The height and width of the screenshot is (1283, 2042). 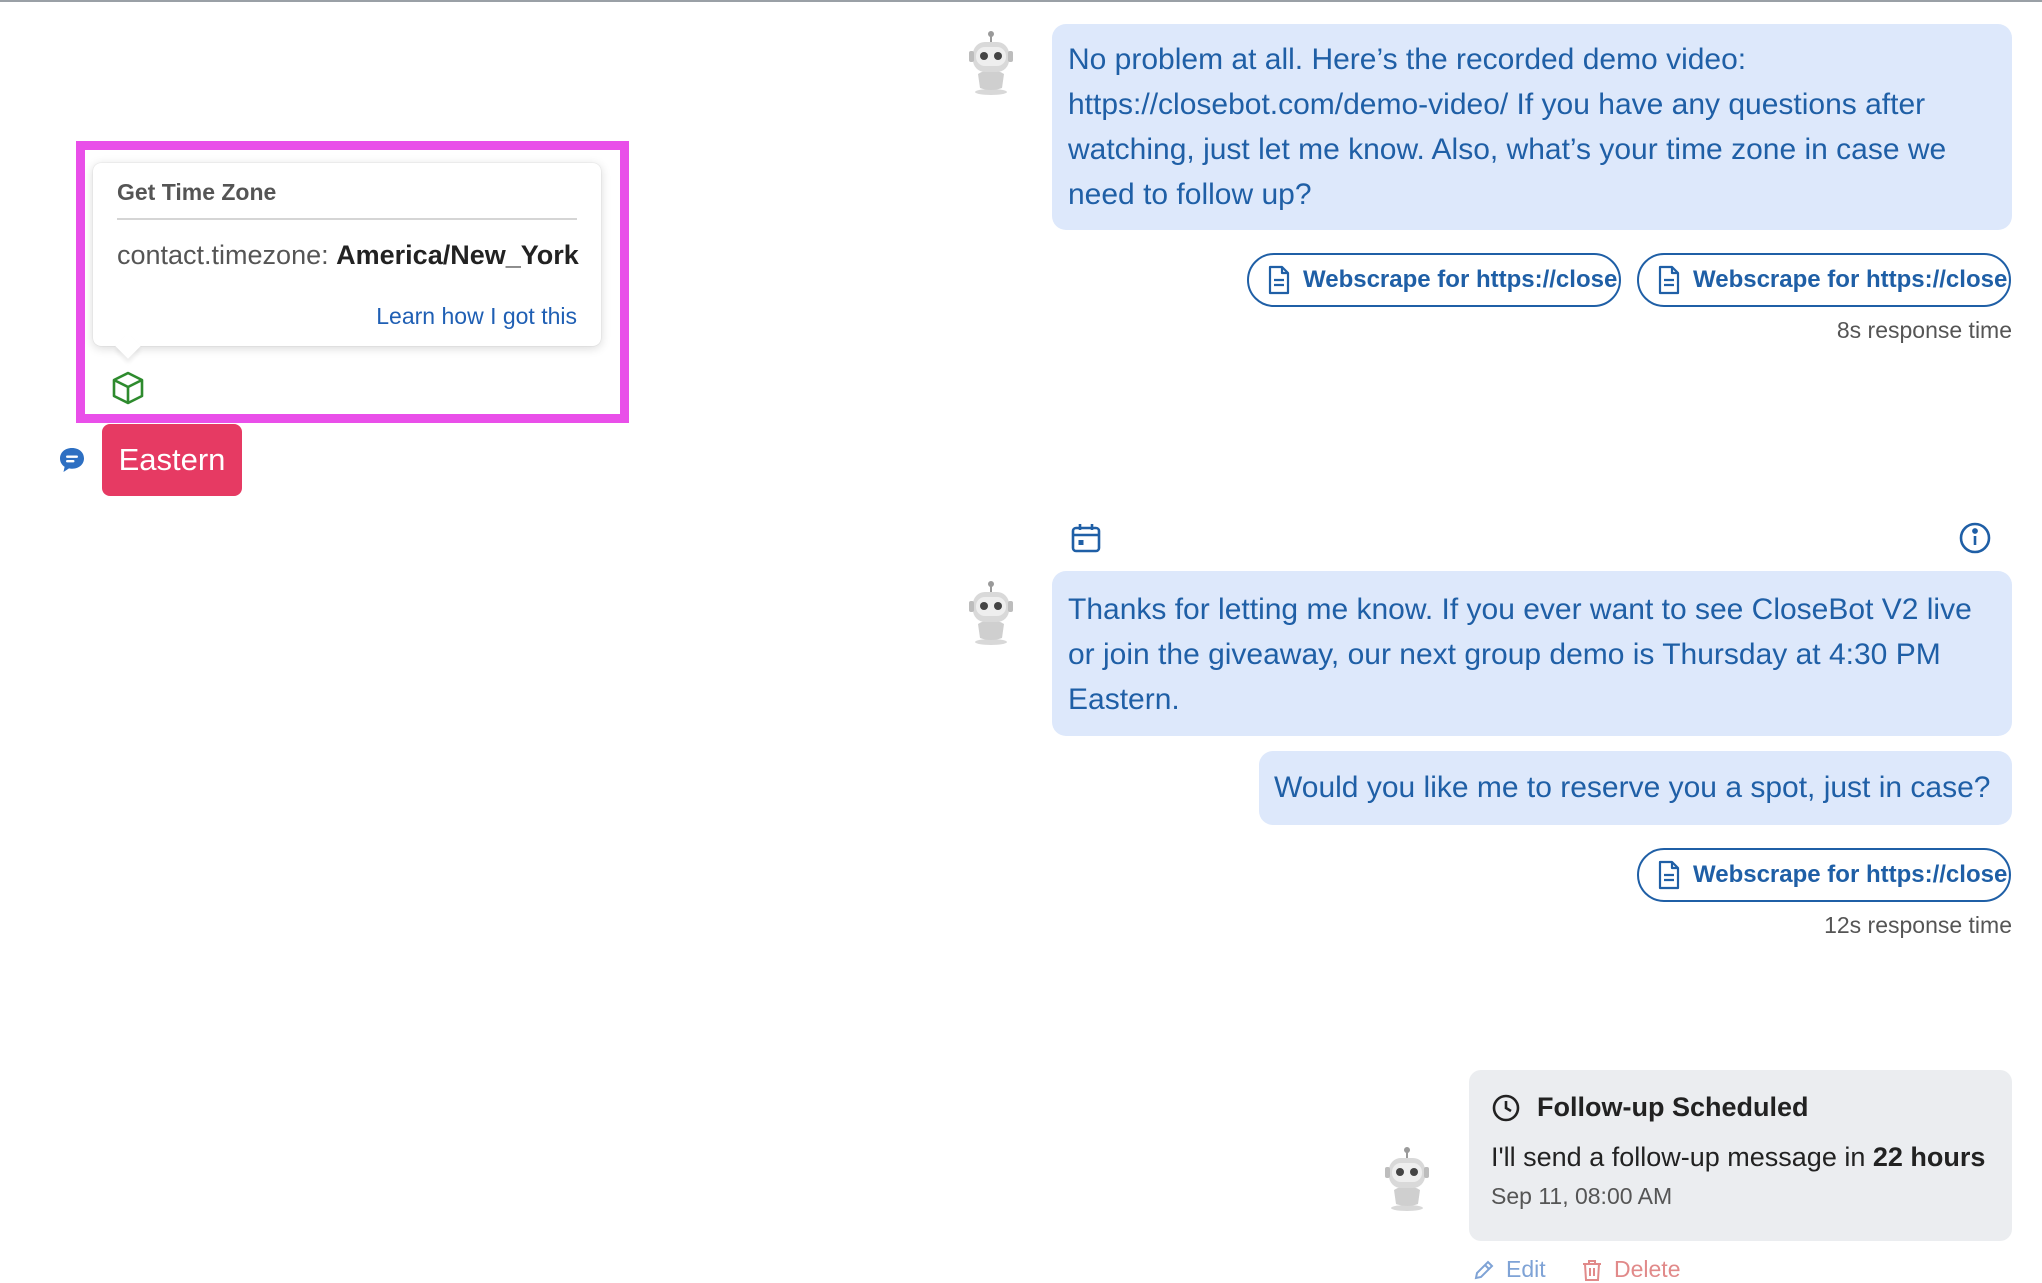 What do you see at coordinates (1021, 1) in the screenshot?
I see `top-border` at bounding box center [1021, 1].